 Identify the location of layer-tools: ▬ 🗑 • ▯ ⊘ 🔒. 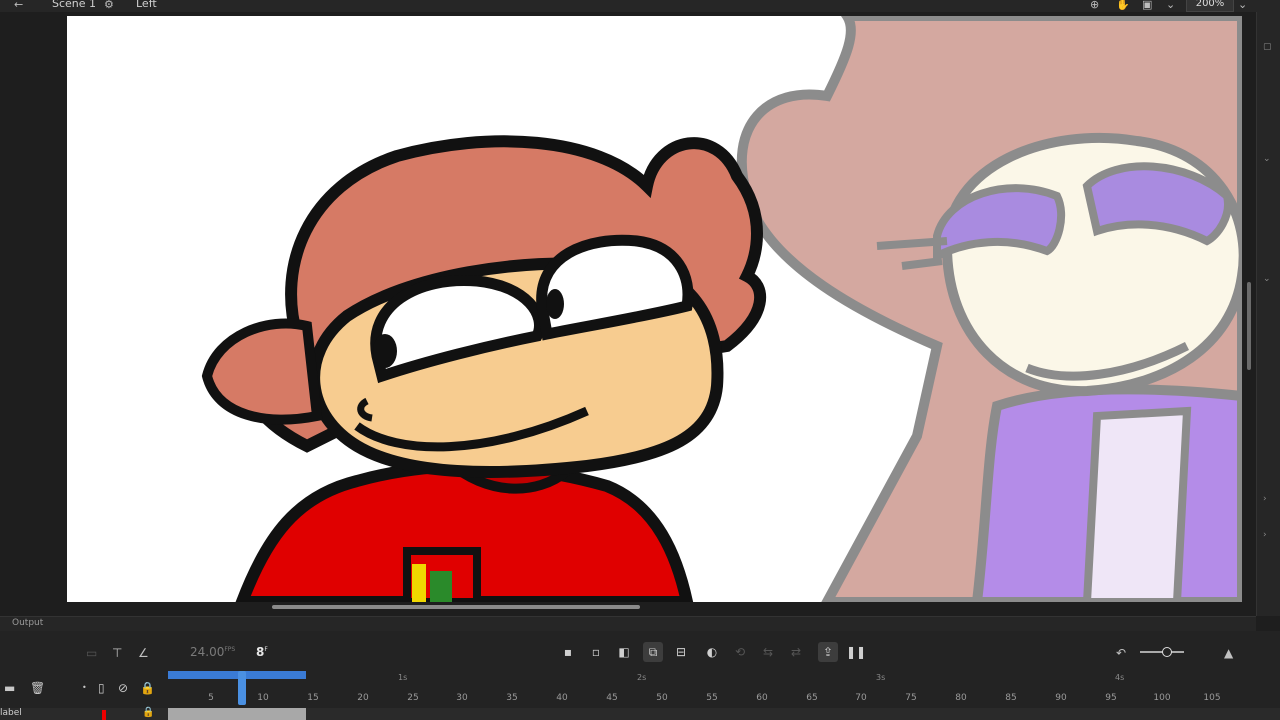
(82, 690).